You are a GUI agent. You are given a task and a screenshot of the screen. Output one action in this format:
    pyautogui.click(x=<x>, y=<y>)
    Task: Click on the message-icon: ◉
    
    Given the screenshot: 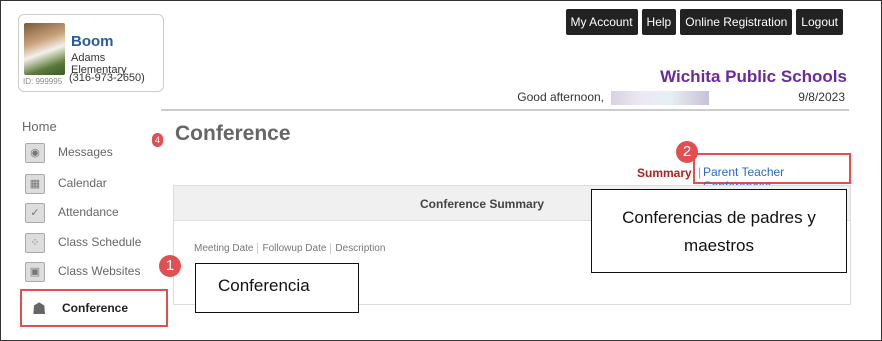 What is the action you would take?
    pyautogui.click(x=35, y=153)
    